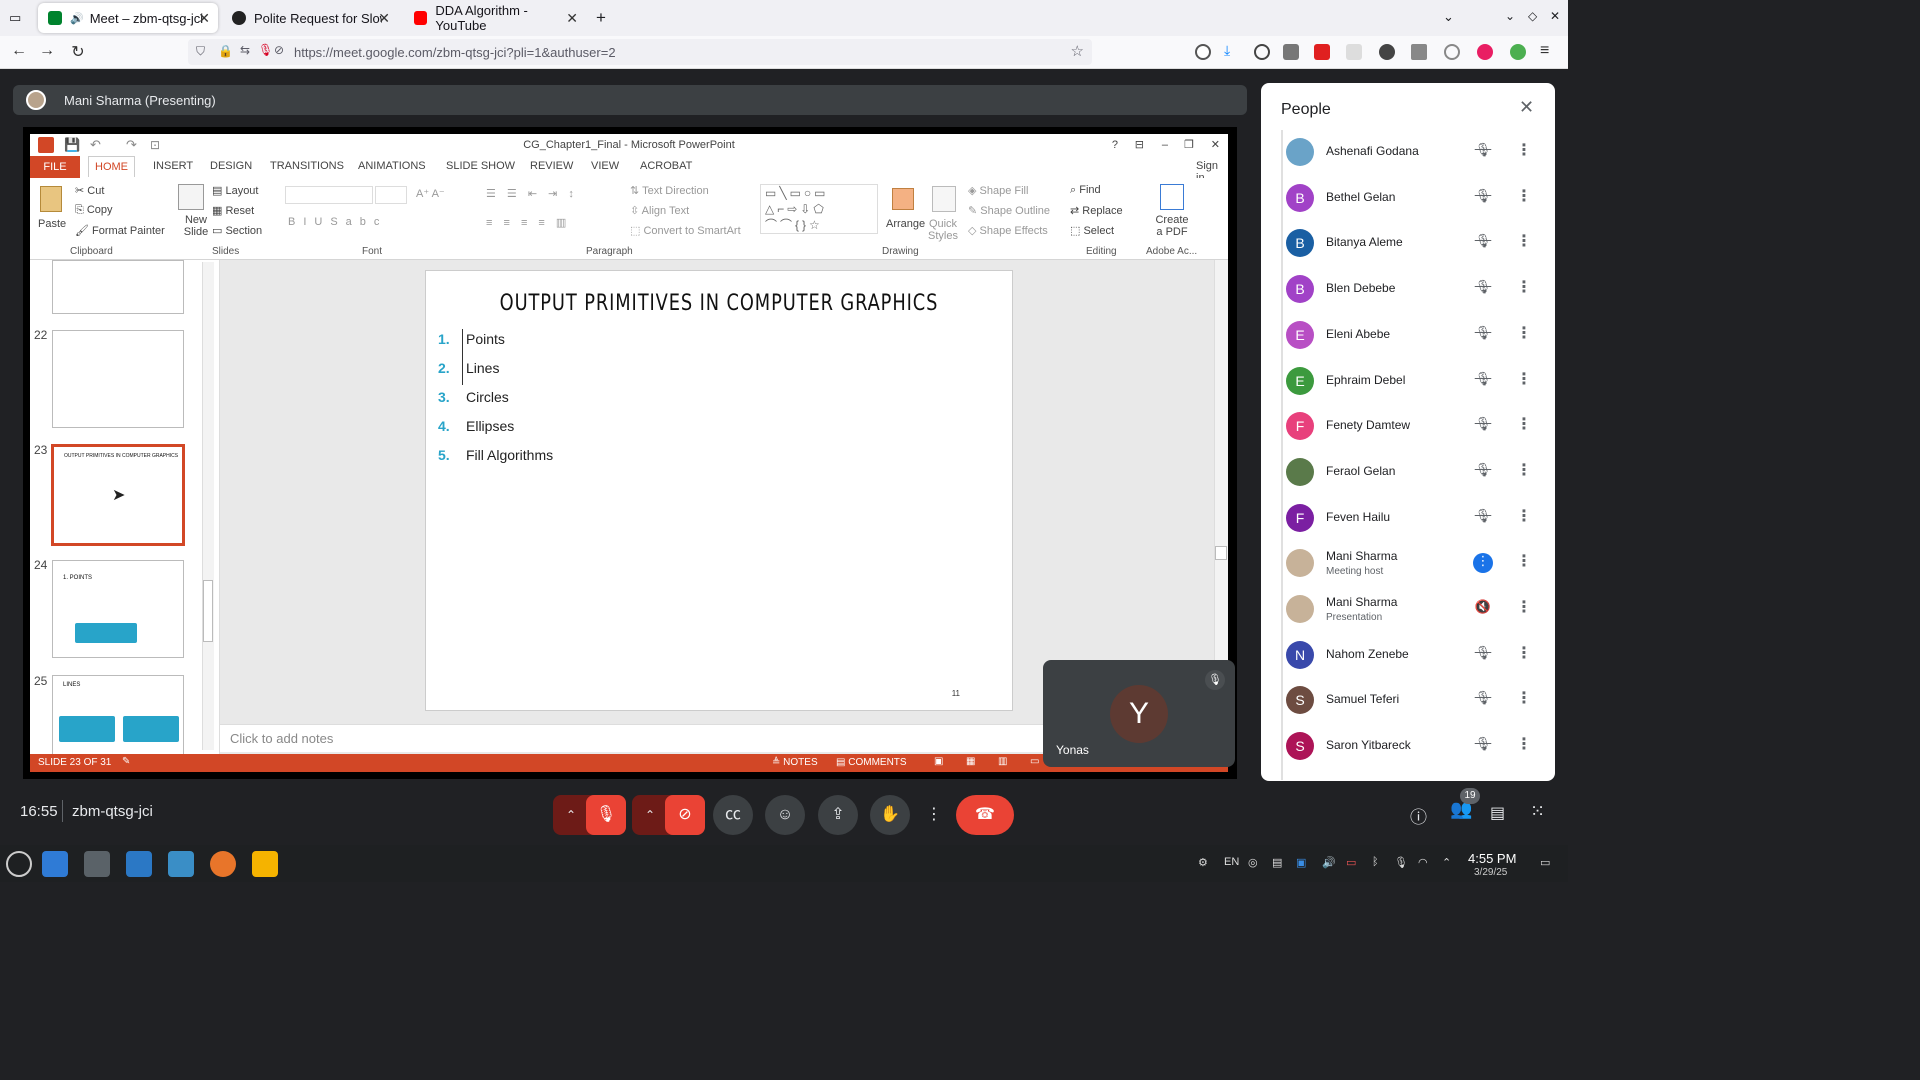 The width and height of the screenshot is (1920, 1080). Describe the element at coordinates (785, 815) in the screenshot. I see `emoji-button: ☺` at that location.